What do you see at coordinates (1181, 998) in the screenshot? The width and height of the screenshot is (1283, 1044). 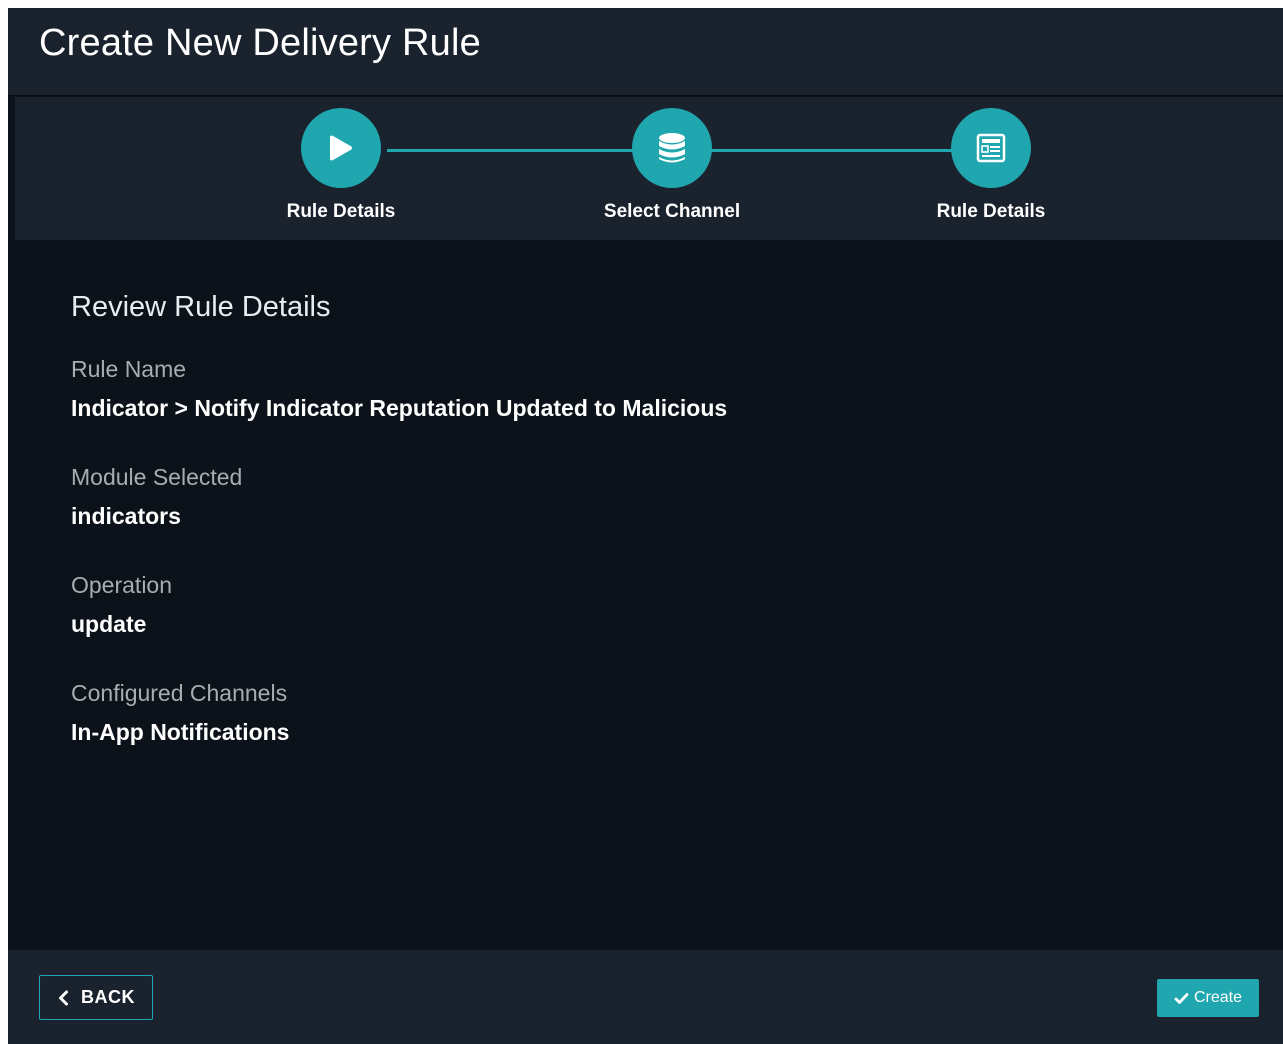 I see `check-icon` at bounding box center [1181, 998].